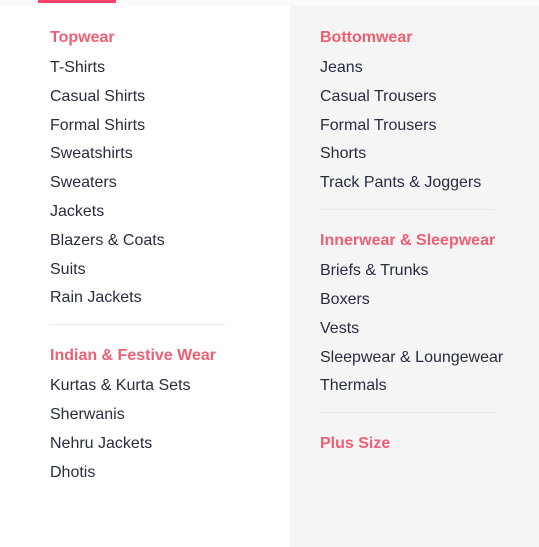 This screenshot has width=539, height=547. What do you see at coordinates (429, 68) in the screenshot?
I see `menu-link-jeans: Jeans` at bounding box center [429, 68].